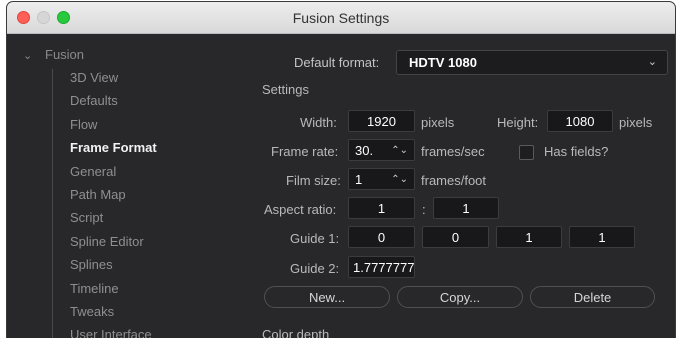  What do you see at coordinates (93, 171) in the screenshot?
I see `sidebar-item-general: General` at bounding box center [93, 171].